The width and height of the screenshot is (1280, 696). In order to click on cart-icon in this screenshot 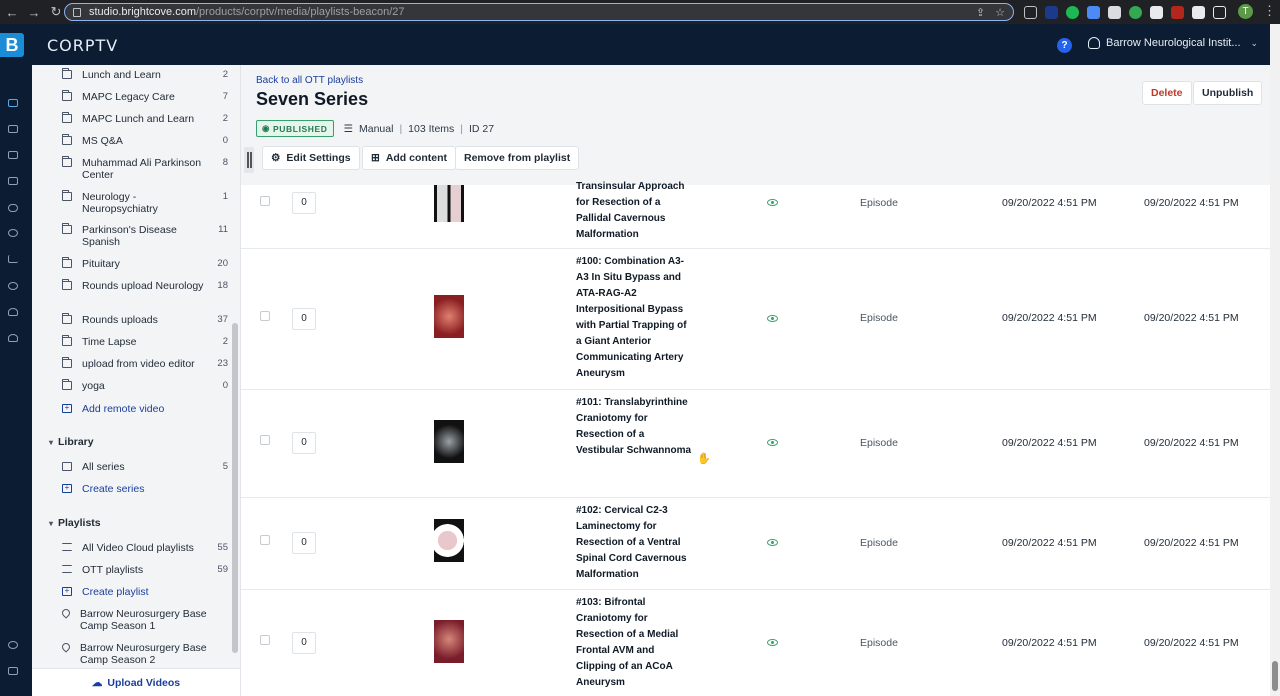, I will do `click(13, 671)`.